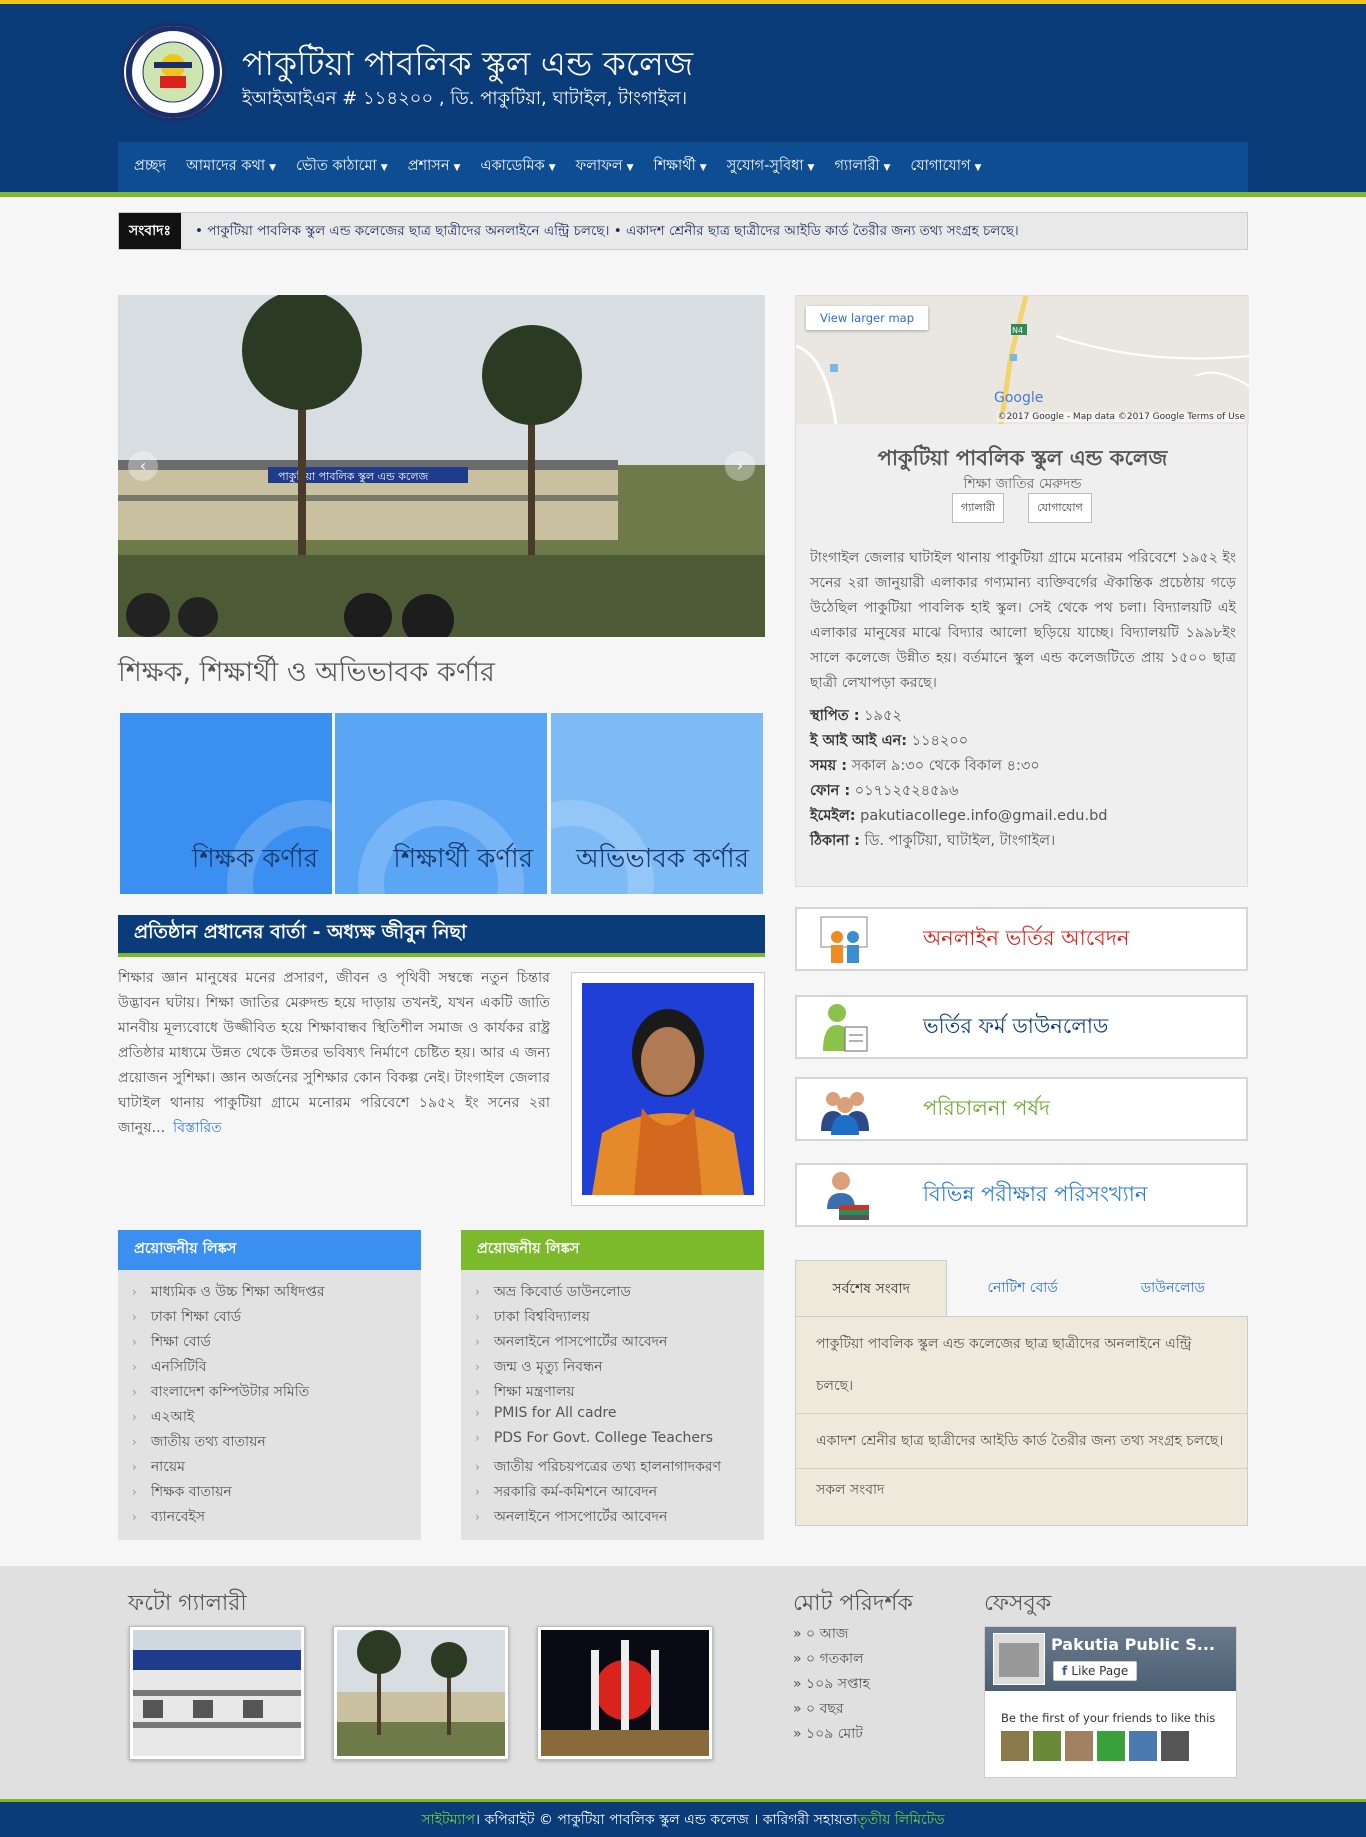  I want to click on view-larger-map-button: View larger map, so click(867, 318).